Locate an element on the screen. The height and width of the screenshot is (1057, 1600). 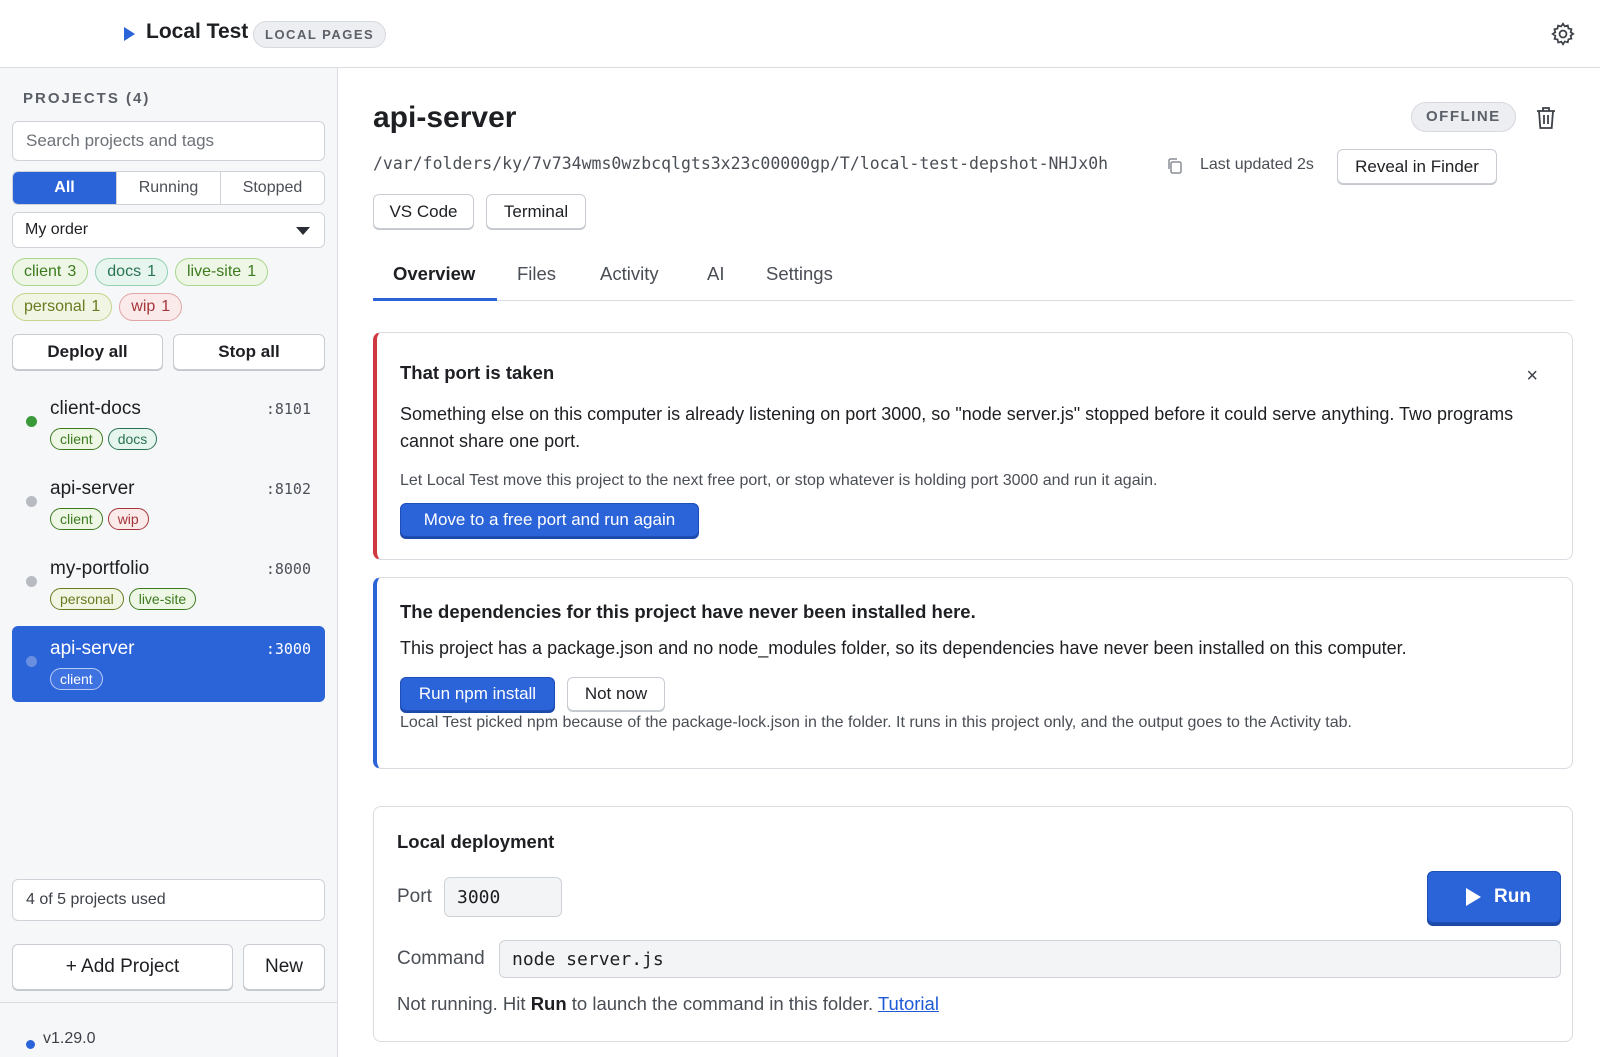
tab-overview: Overview is located at coordinates (434, 274).